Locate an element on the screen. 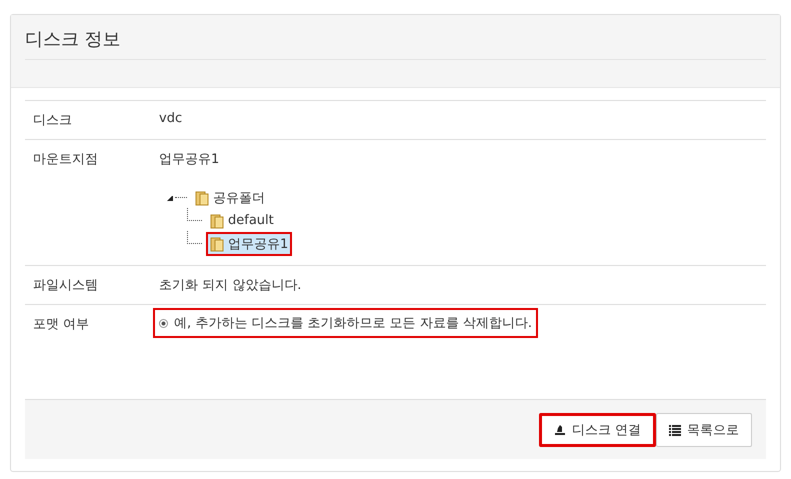 The width and height of the screenshot is (791, 479). list-icon is located at coordinates (675, 430).